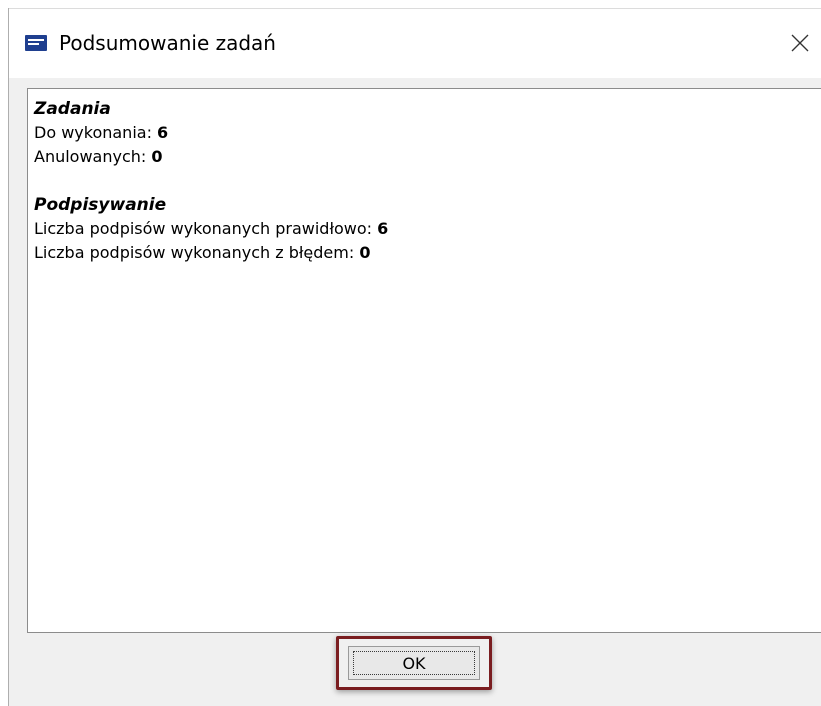 Image resolution: width=821 pixels, height=706 pixels. I want to click on signatures-ok-row: Liczba podpisów wykonanych prawidłowo: 6, so click(427, 229).